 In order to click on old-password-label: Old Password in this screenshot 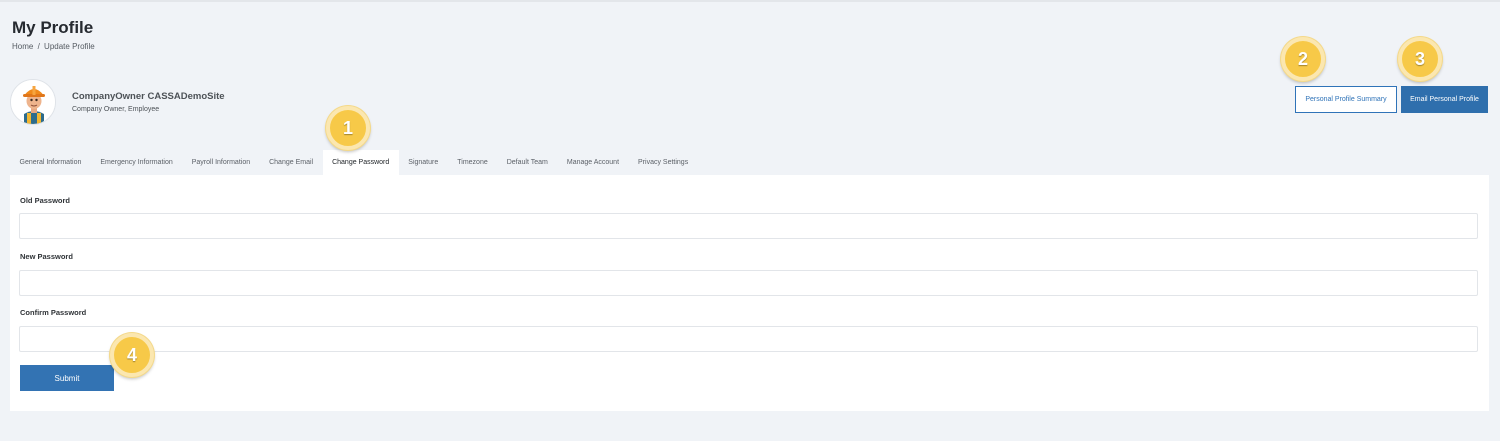, I will do `click(45, 200)`.